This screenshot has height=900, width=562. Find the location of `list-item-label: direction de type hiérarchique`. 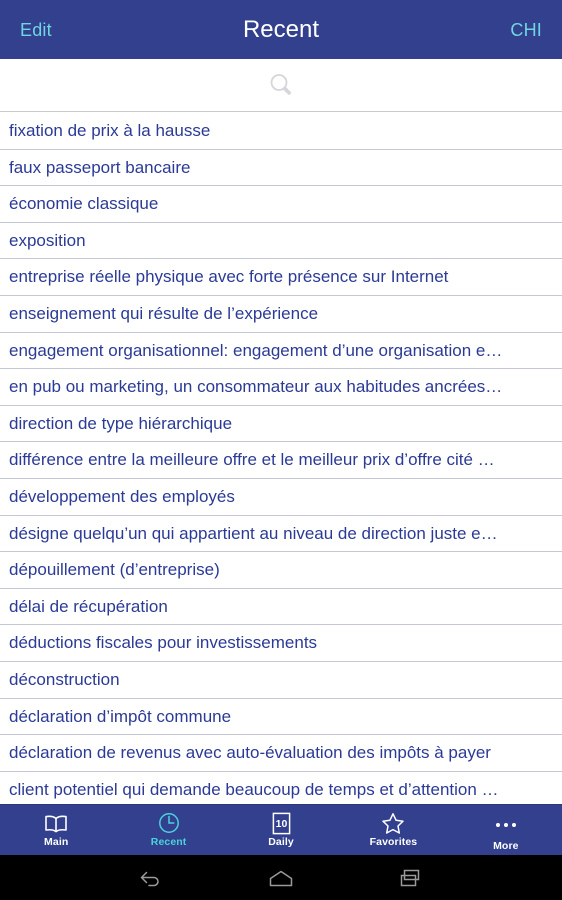

list-item-label: direction de type hiérarchique is located at coordinates (121, 423).